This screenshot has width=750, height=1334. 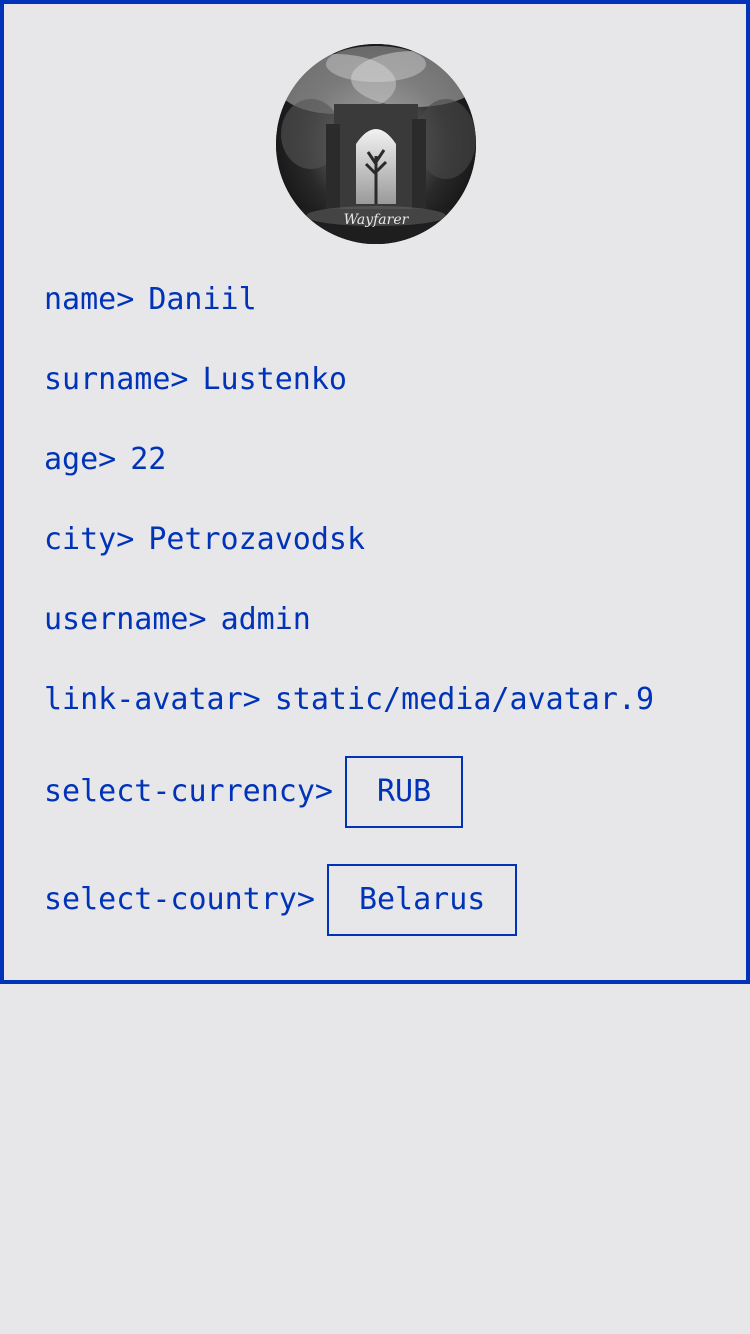 I want to click on city-row: city> Petrozavodsk, so click(x=204, y=540).